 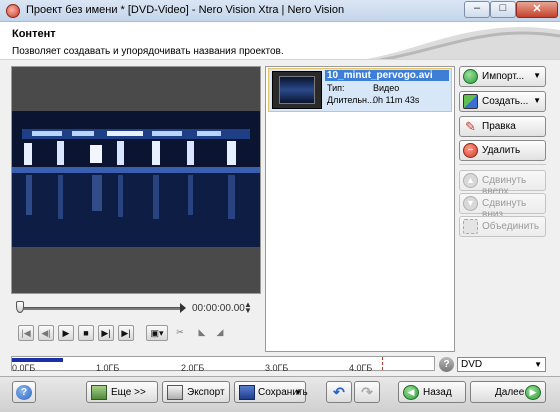 I want to click on video-thumbnail, so click(x=297, y=90).